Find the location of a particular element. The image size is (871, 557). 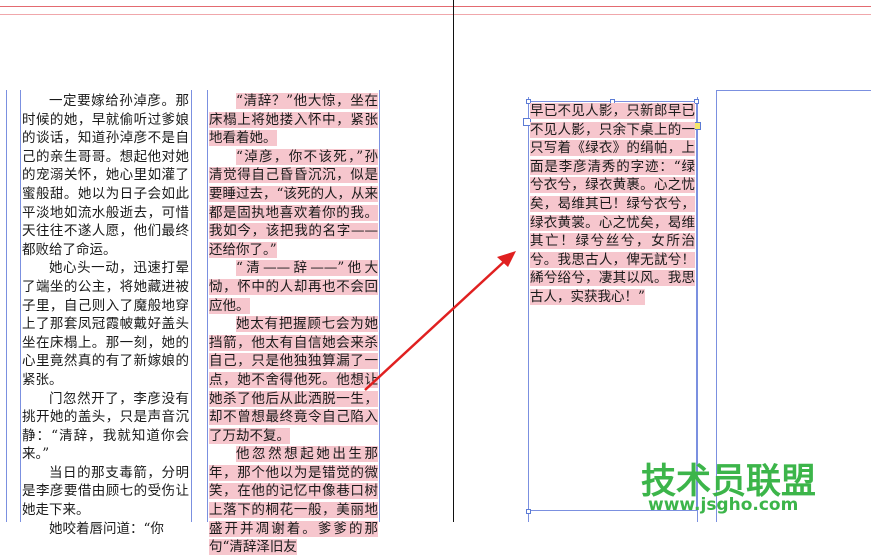

arrow-shaft is located at coordinates (436, 324).